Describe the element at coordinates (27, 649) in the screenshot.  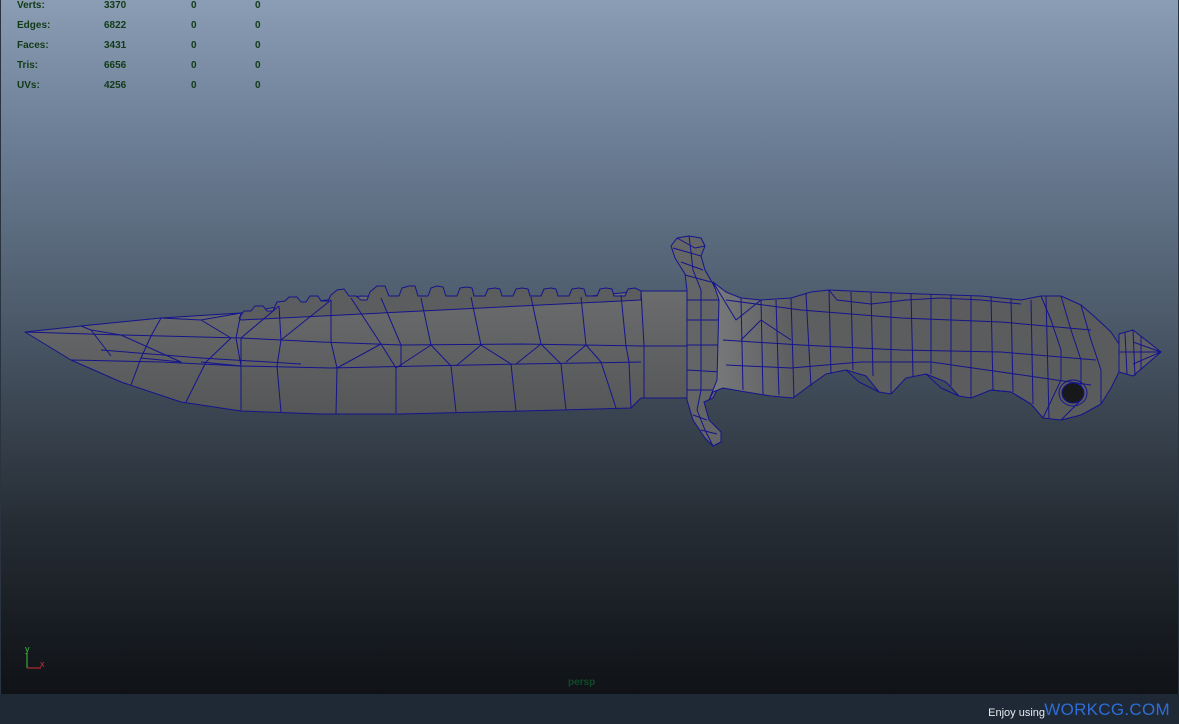
I see `axis-y-label: y` at that location.